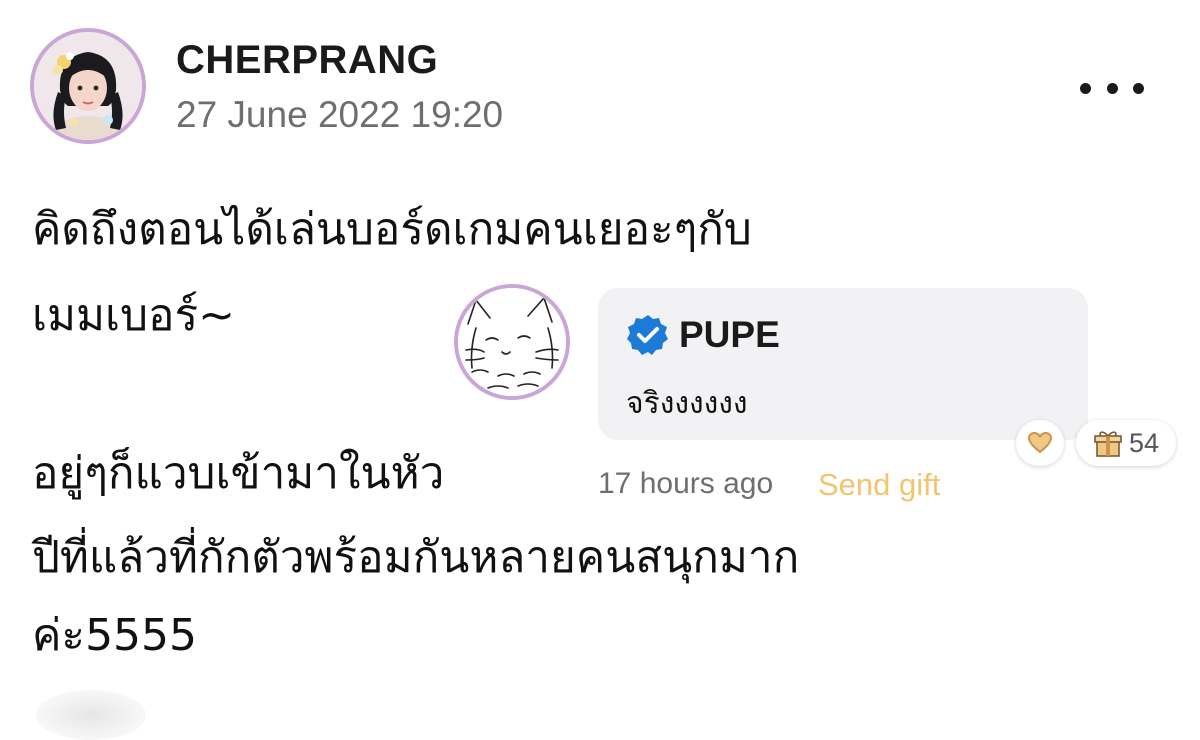 Image resolution: width=1200 pixels, height=740 pixels. What do you see at coordinates (392, 229) in the screenshot?
I see `post-text-line: คิดถึงตอนได้เล่นบอร์ดเกมคนเยอะๆกับ` at bounding box center [392, 229].